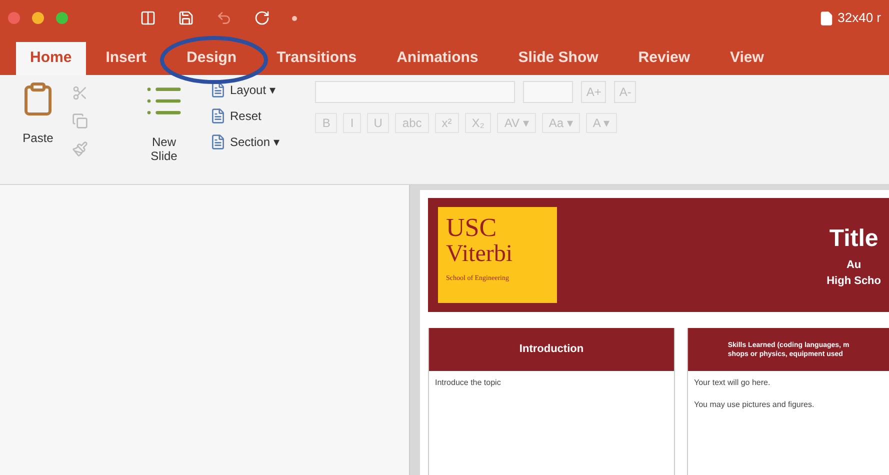 This screenshot has height=475, width=889. Describe the element at coordinates (853, 281) in the screenshot. I see `school-text: High Scho` at that location.